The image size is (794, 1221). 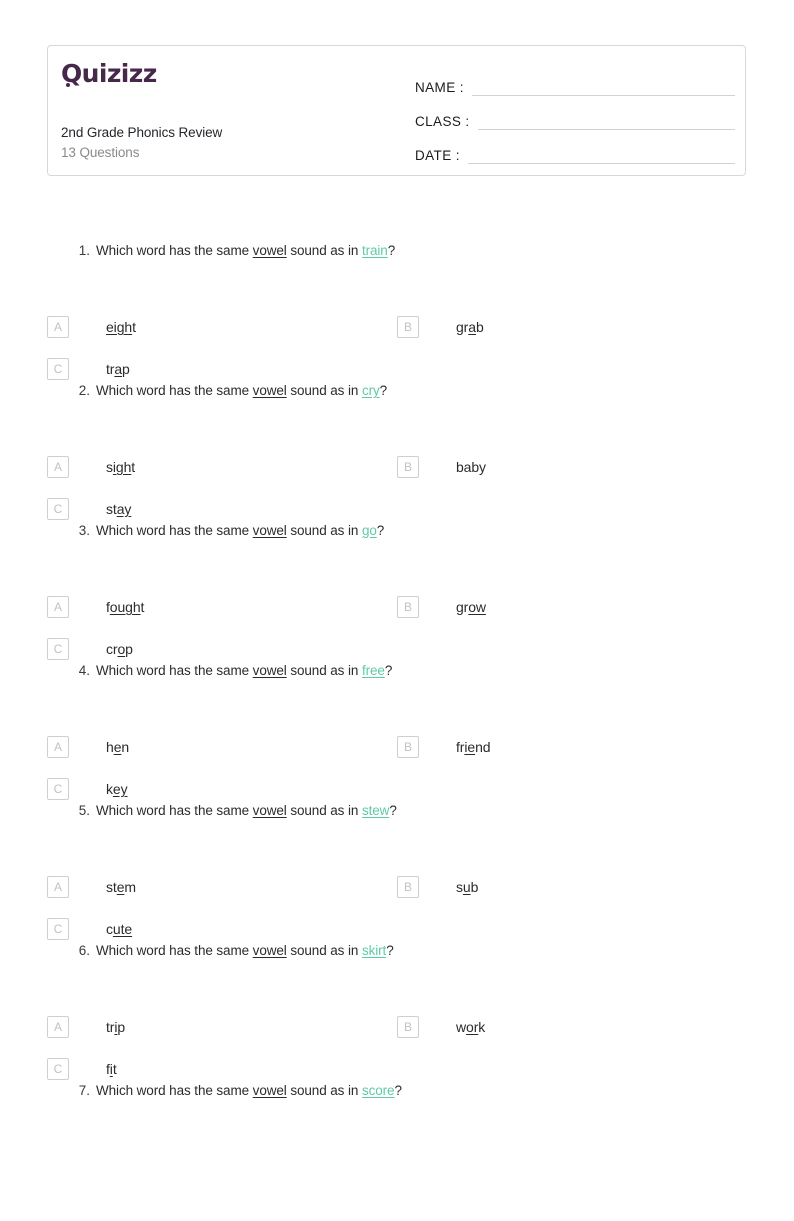 What do you see at coordinates (89, 929) in the screenshot?
I see `answer-option-c: Ccute` at bounding box center [89, 929].